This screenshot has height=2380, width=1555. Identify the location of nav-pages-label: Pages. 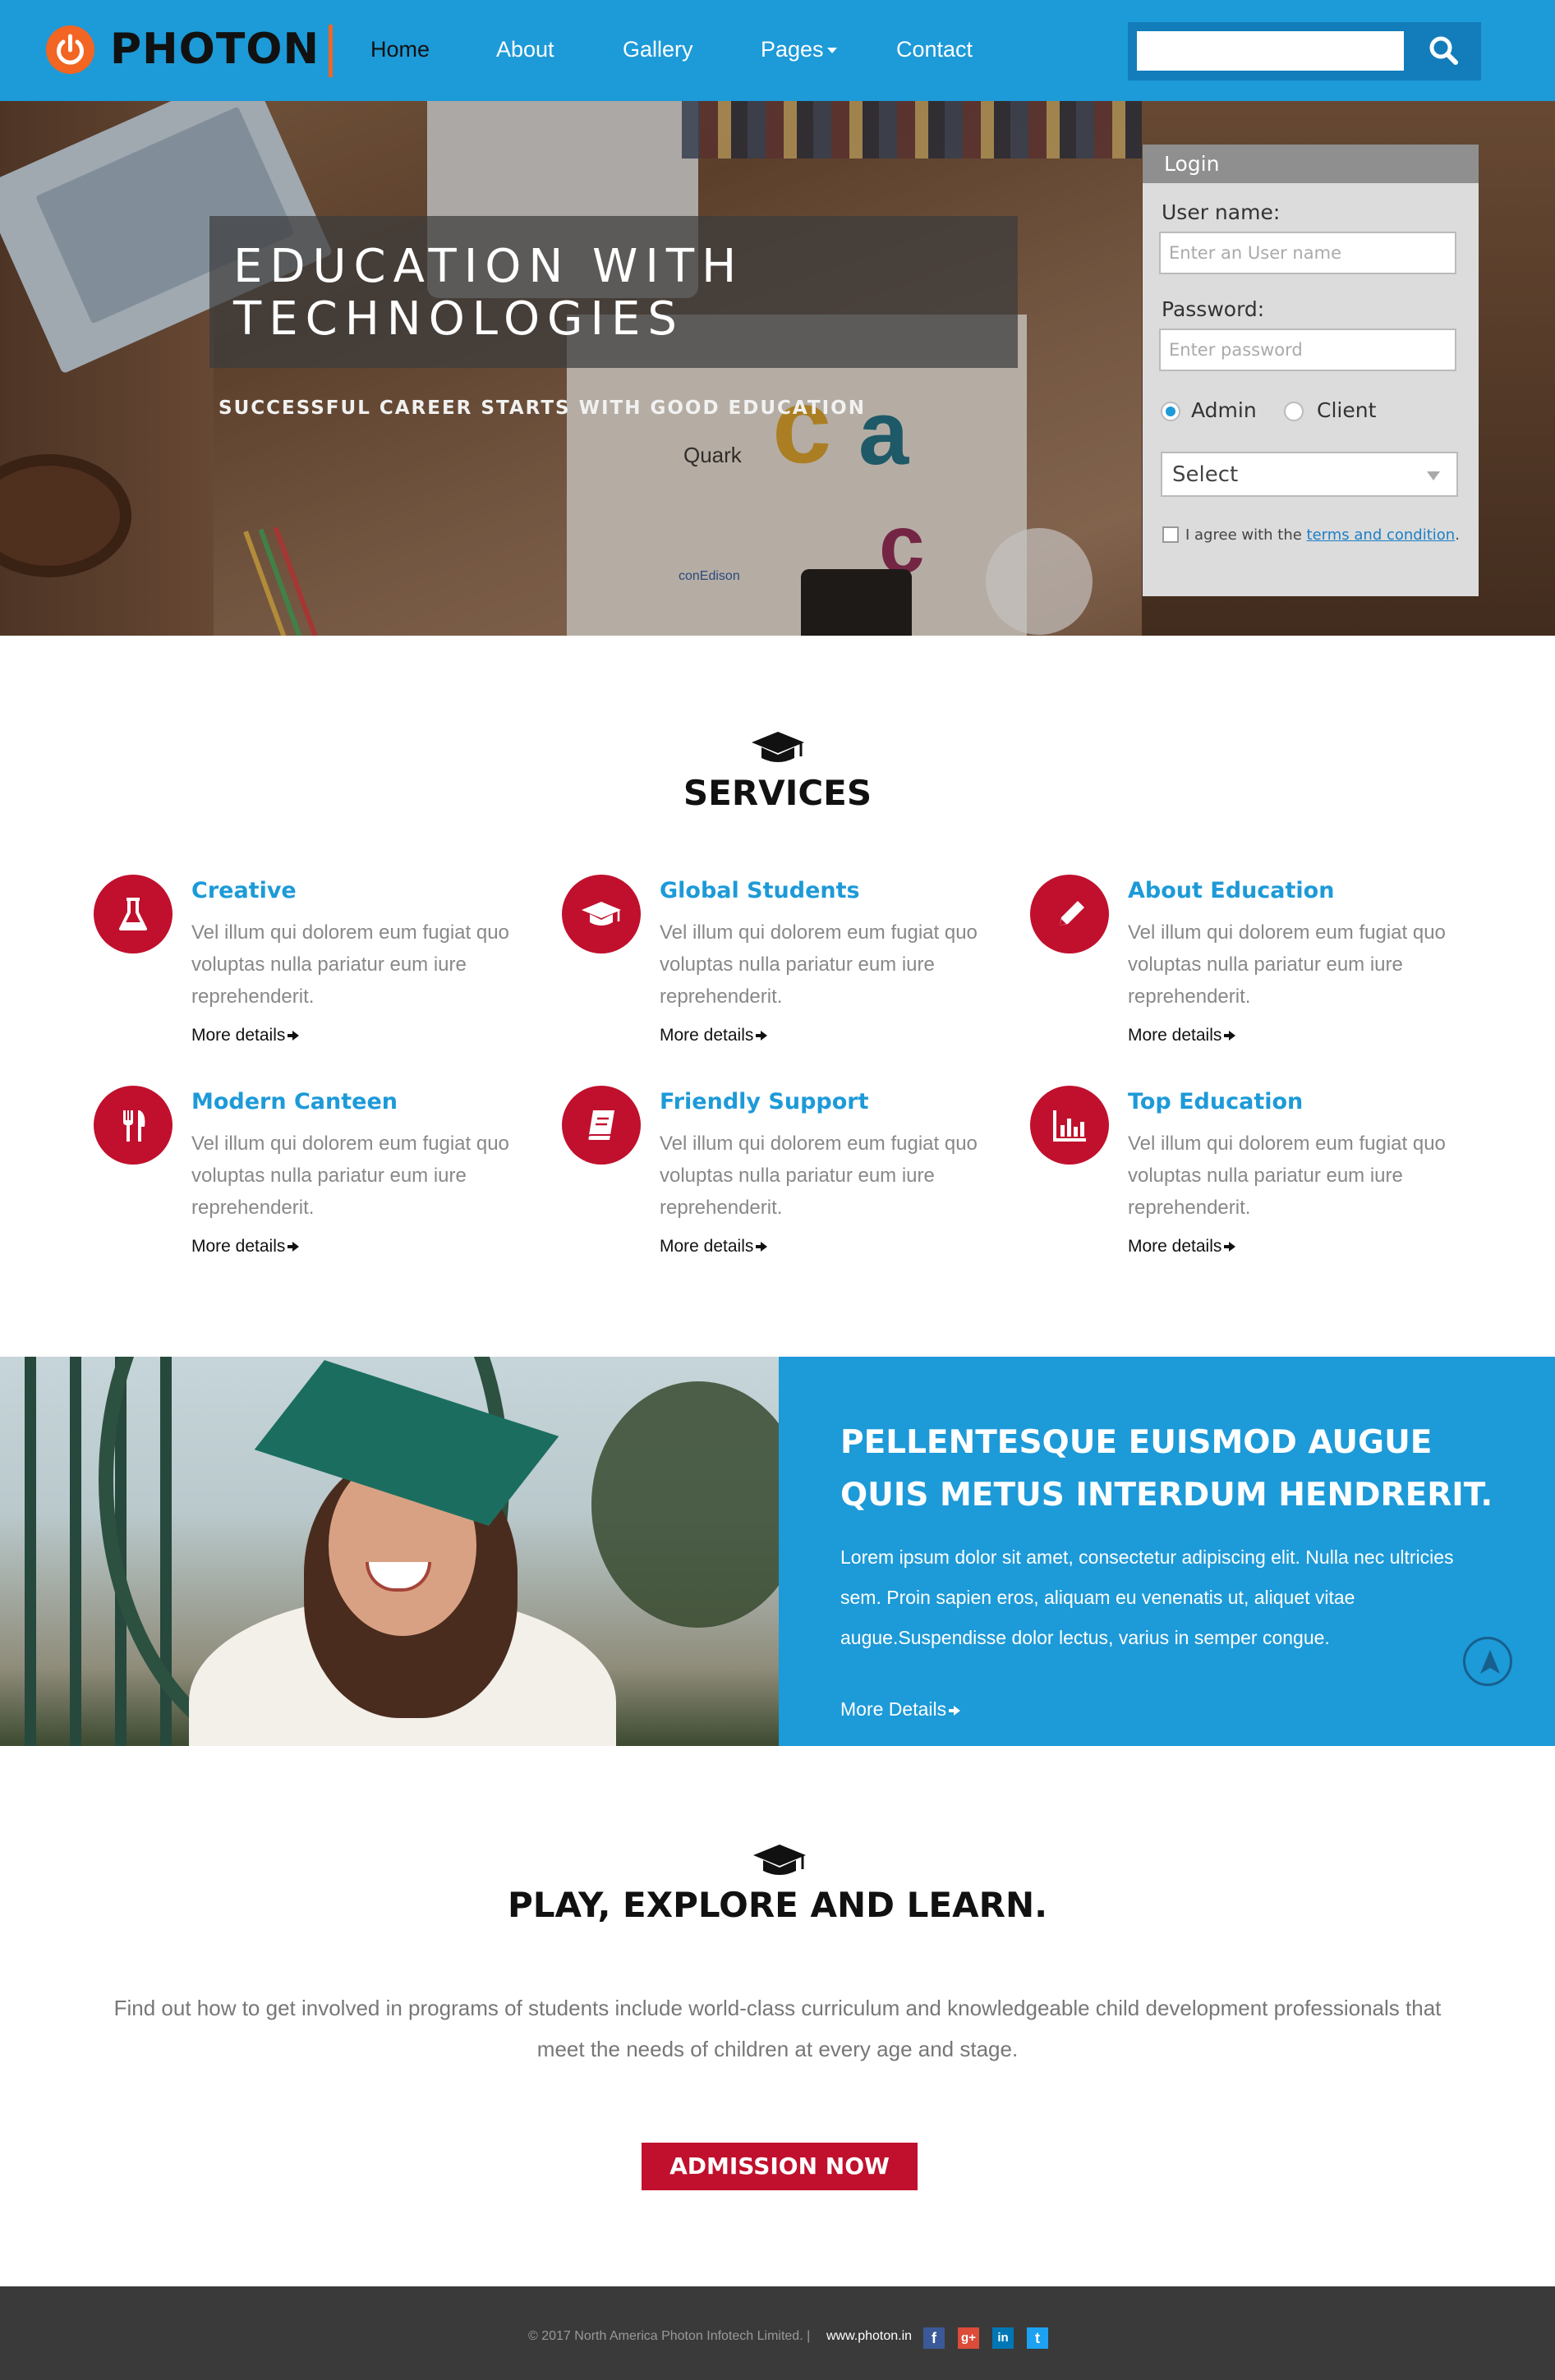
(792, 49).